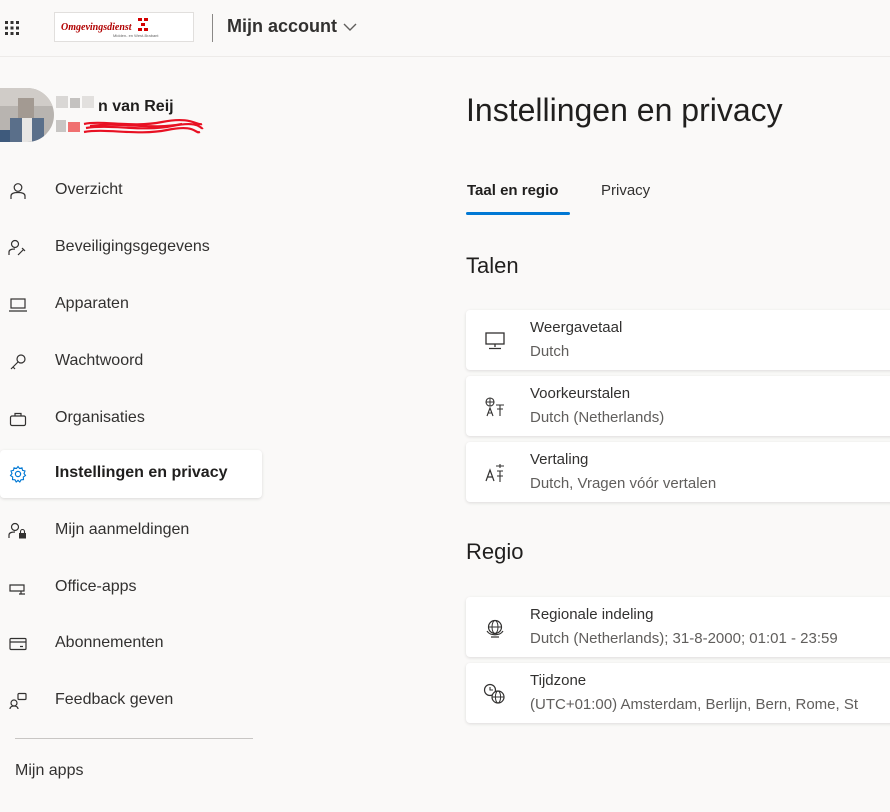  I want to click on card-value: Dutch, so click(550, 351).